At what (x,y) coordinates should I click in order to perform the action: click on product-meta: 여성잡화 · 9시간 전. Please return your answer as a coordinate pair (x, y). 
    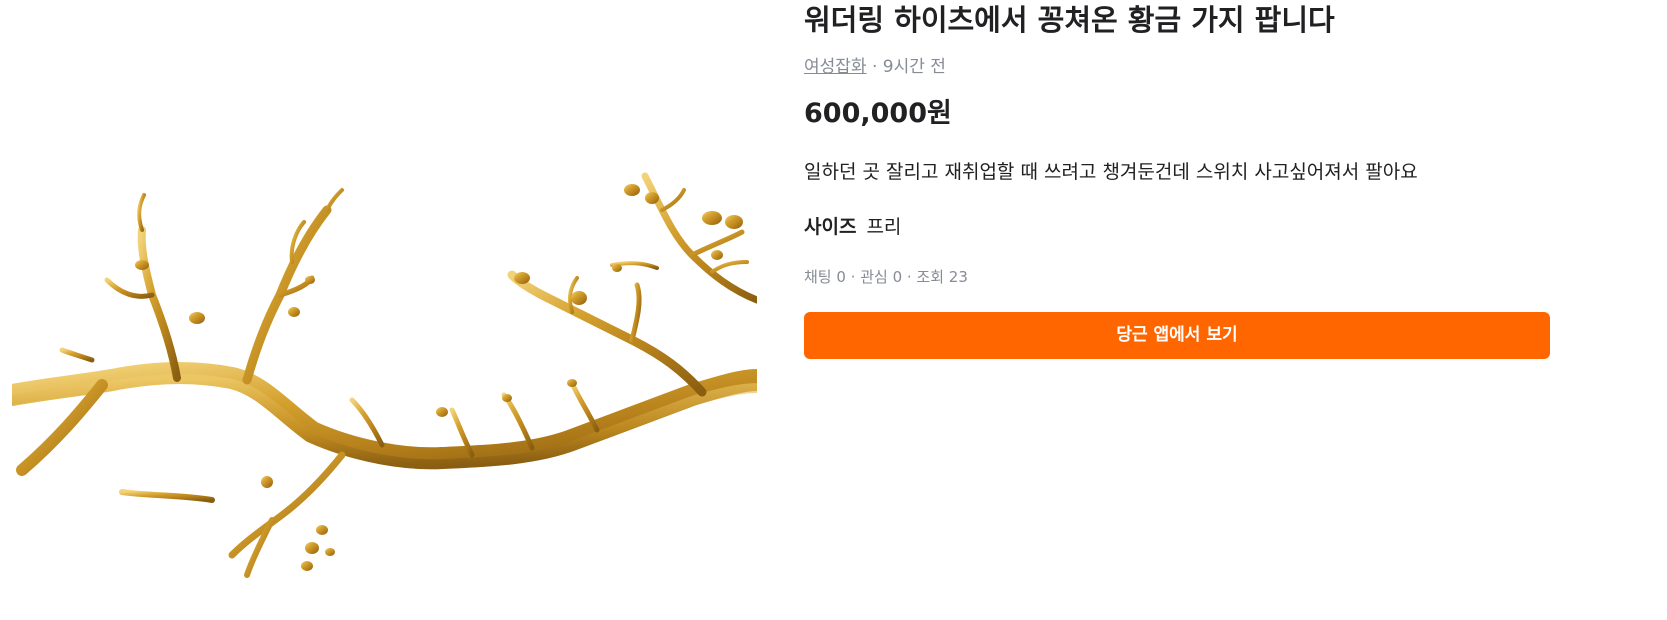
    Looking at the image, I should click on (875, 67).